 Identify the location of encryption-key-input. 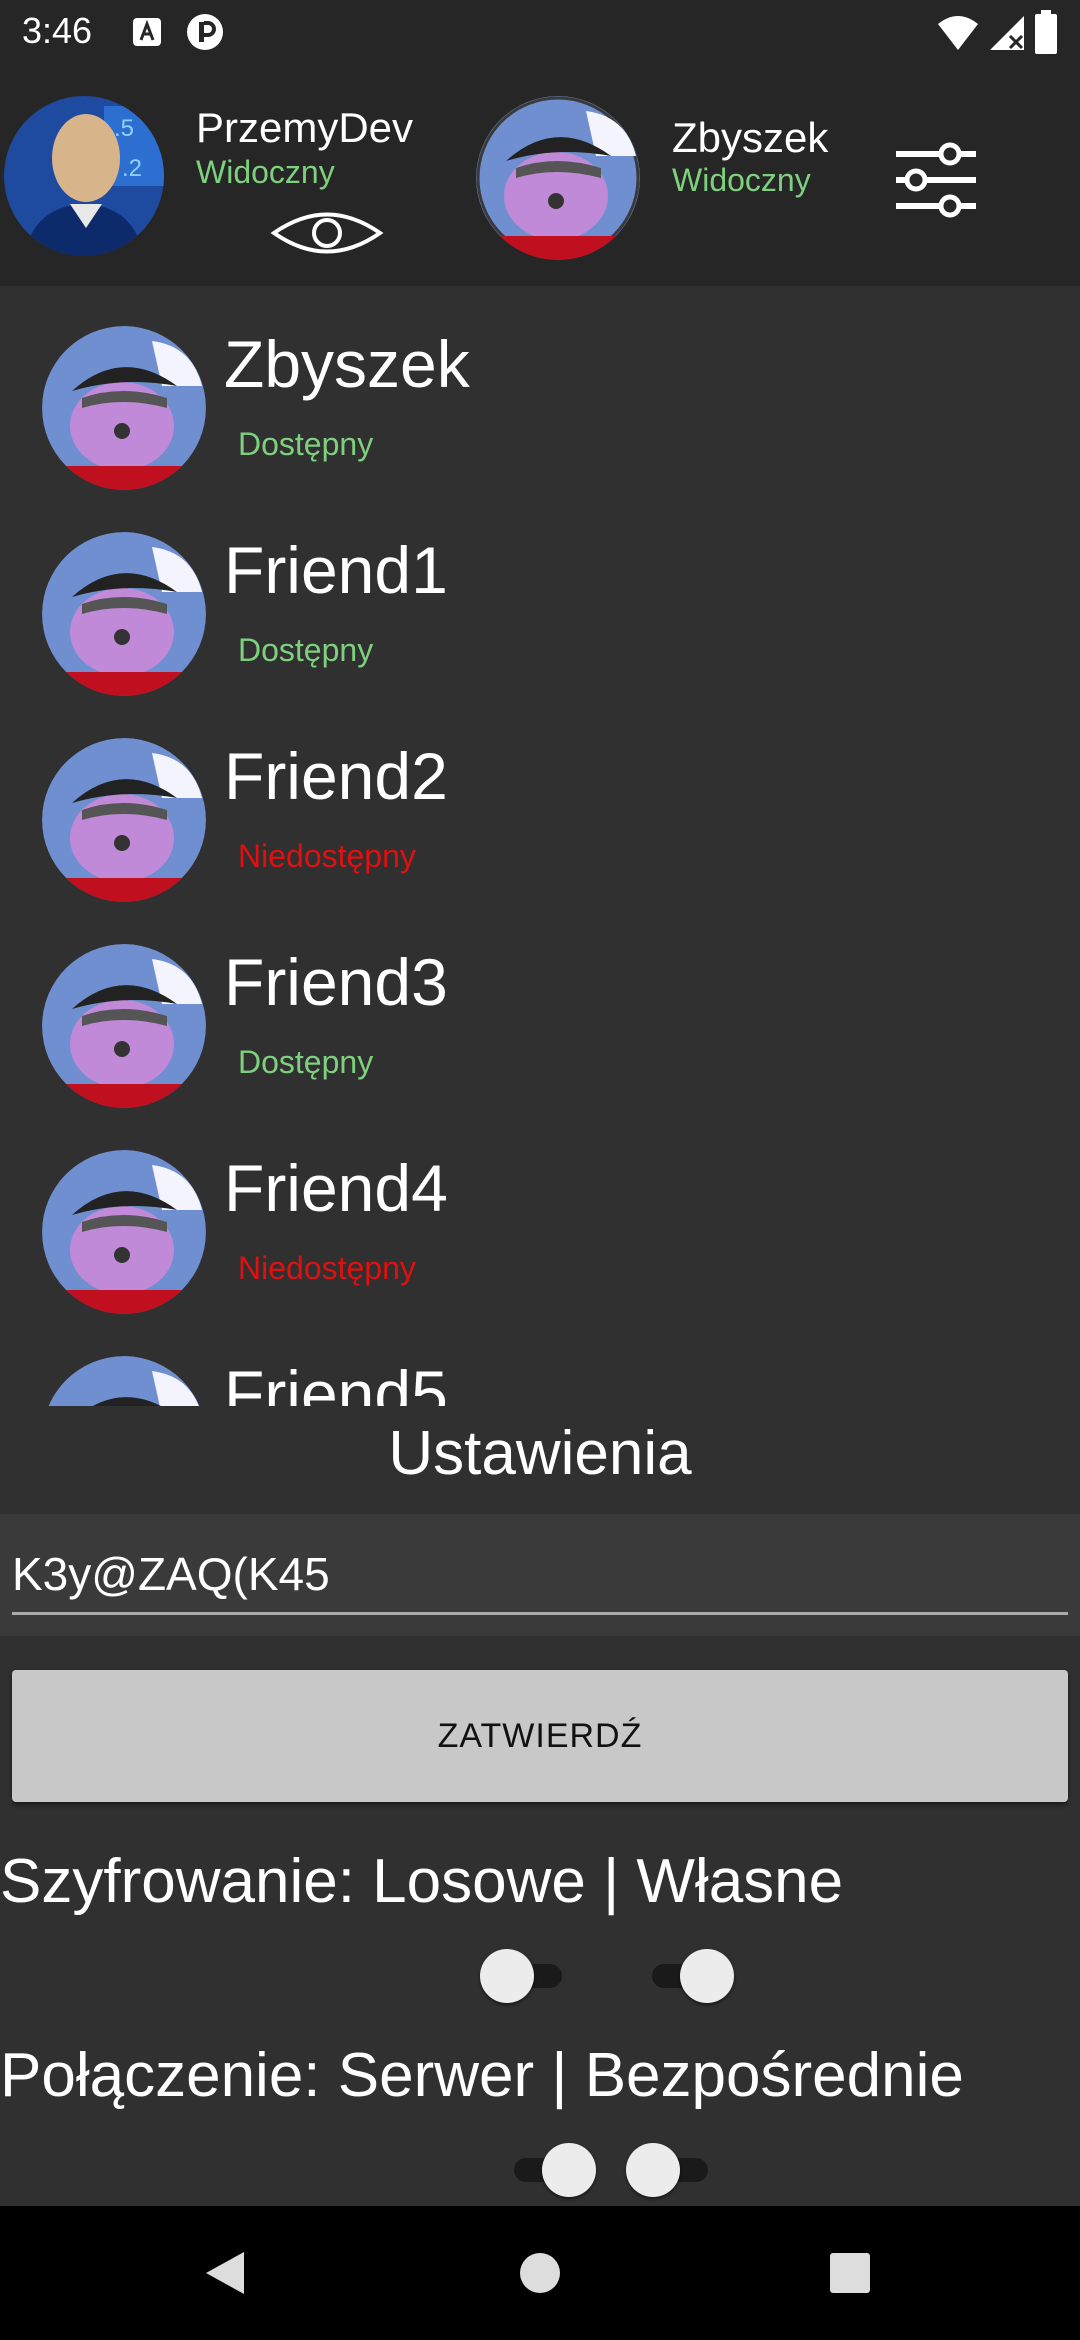
(540, 1575).